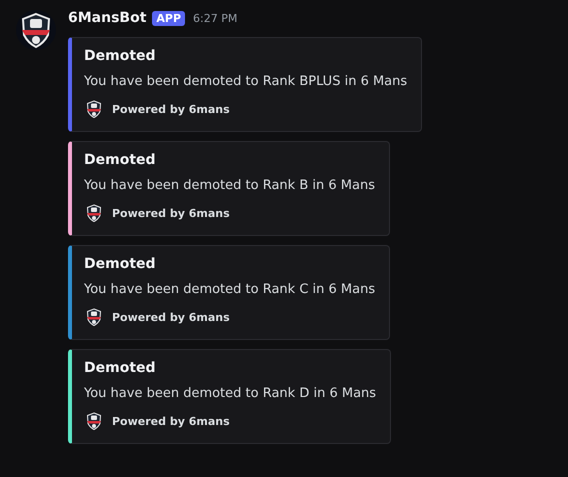 Image resolution: width=568 pixels, height=477 pixels. What do you see at coordinates (230, 289) in the screenshot?
I see `embed-description: You have been demoted to Rank C in 6 Mans` at bounding box center [230, 289].